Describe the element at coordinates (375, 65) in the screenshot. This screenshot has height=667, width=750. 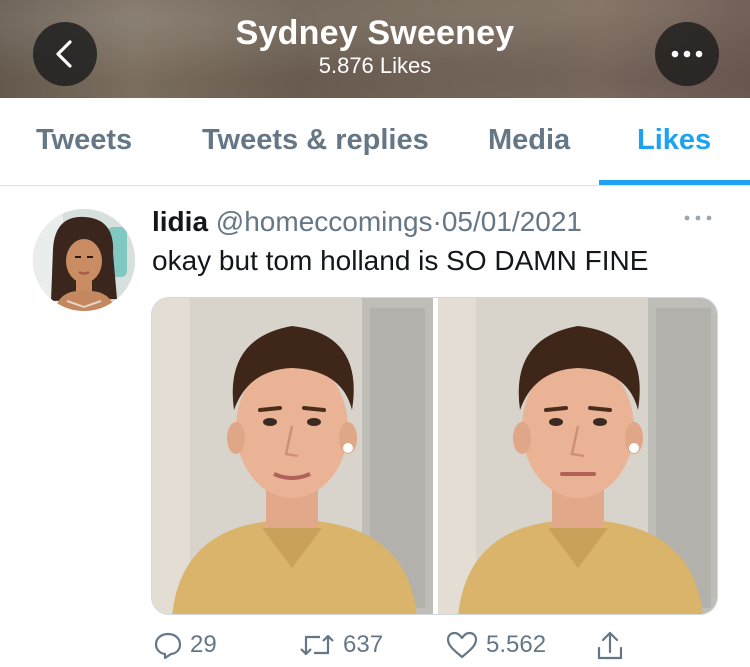
I see `likes-count-subtitle: 5.876 Likes` at that location.